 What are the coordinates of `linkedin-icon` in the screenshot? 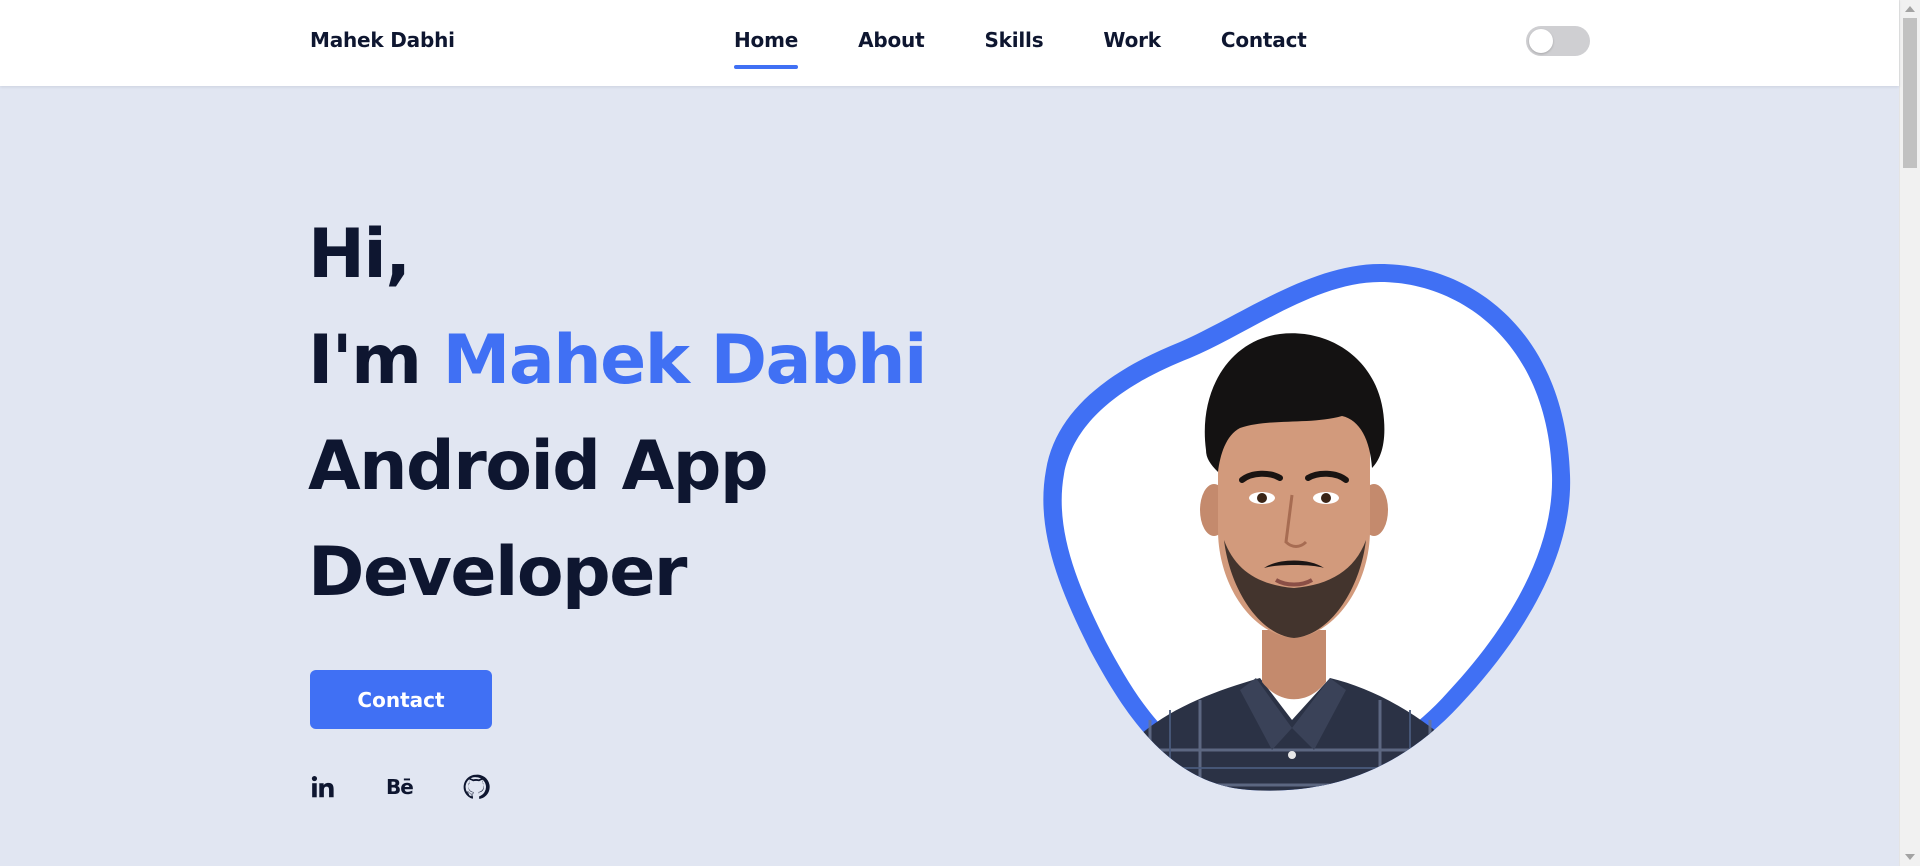 It's located at (322, 786).